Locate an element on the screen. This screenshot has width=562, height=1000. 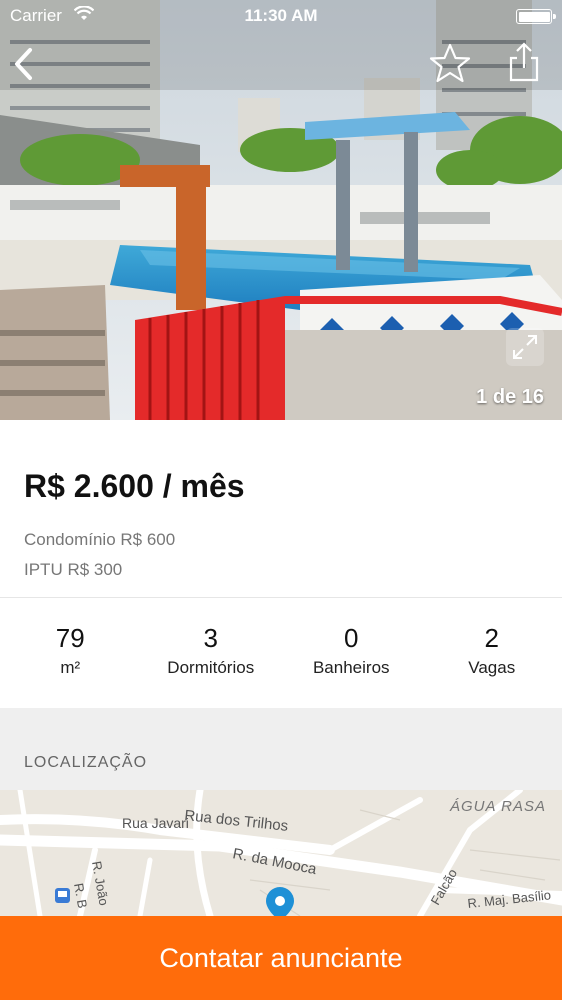
property-features: 79 m² 3 Dormitórios 0 Banheiros 2 Vagas is located at coordinates (281, 653).